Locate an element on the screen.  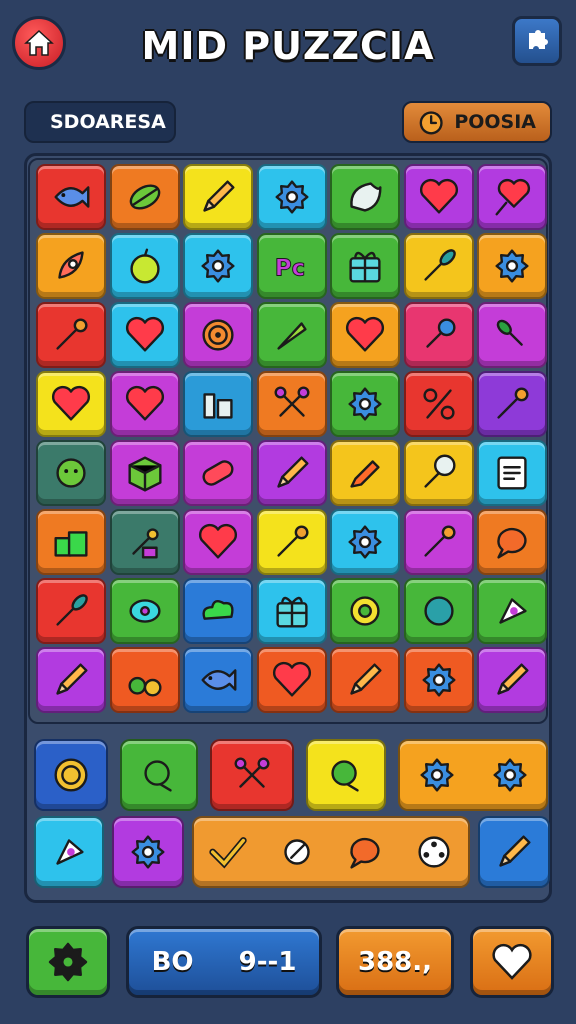
tile-r8-c5 is located at coordinates (365, 680).